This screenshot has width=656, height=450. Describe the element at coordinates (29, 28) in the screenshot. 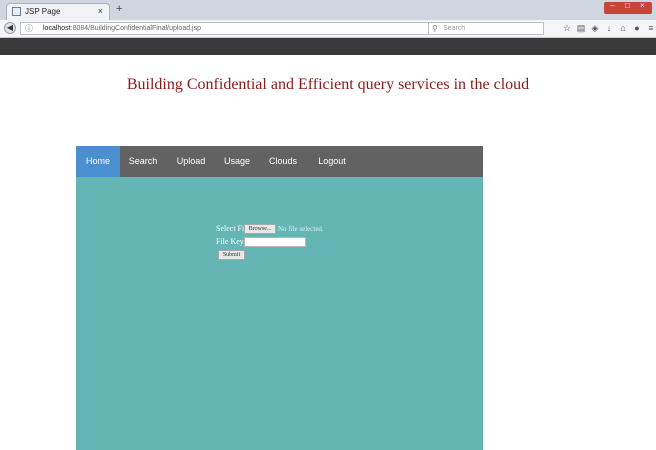

I see `site-info-icon: ⓘ` at that location.